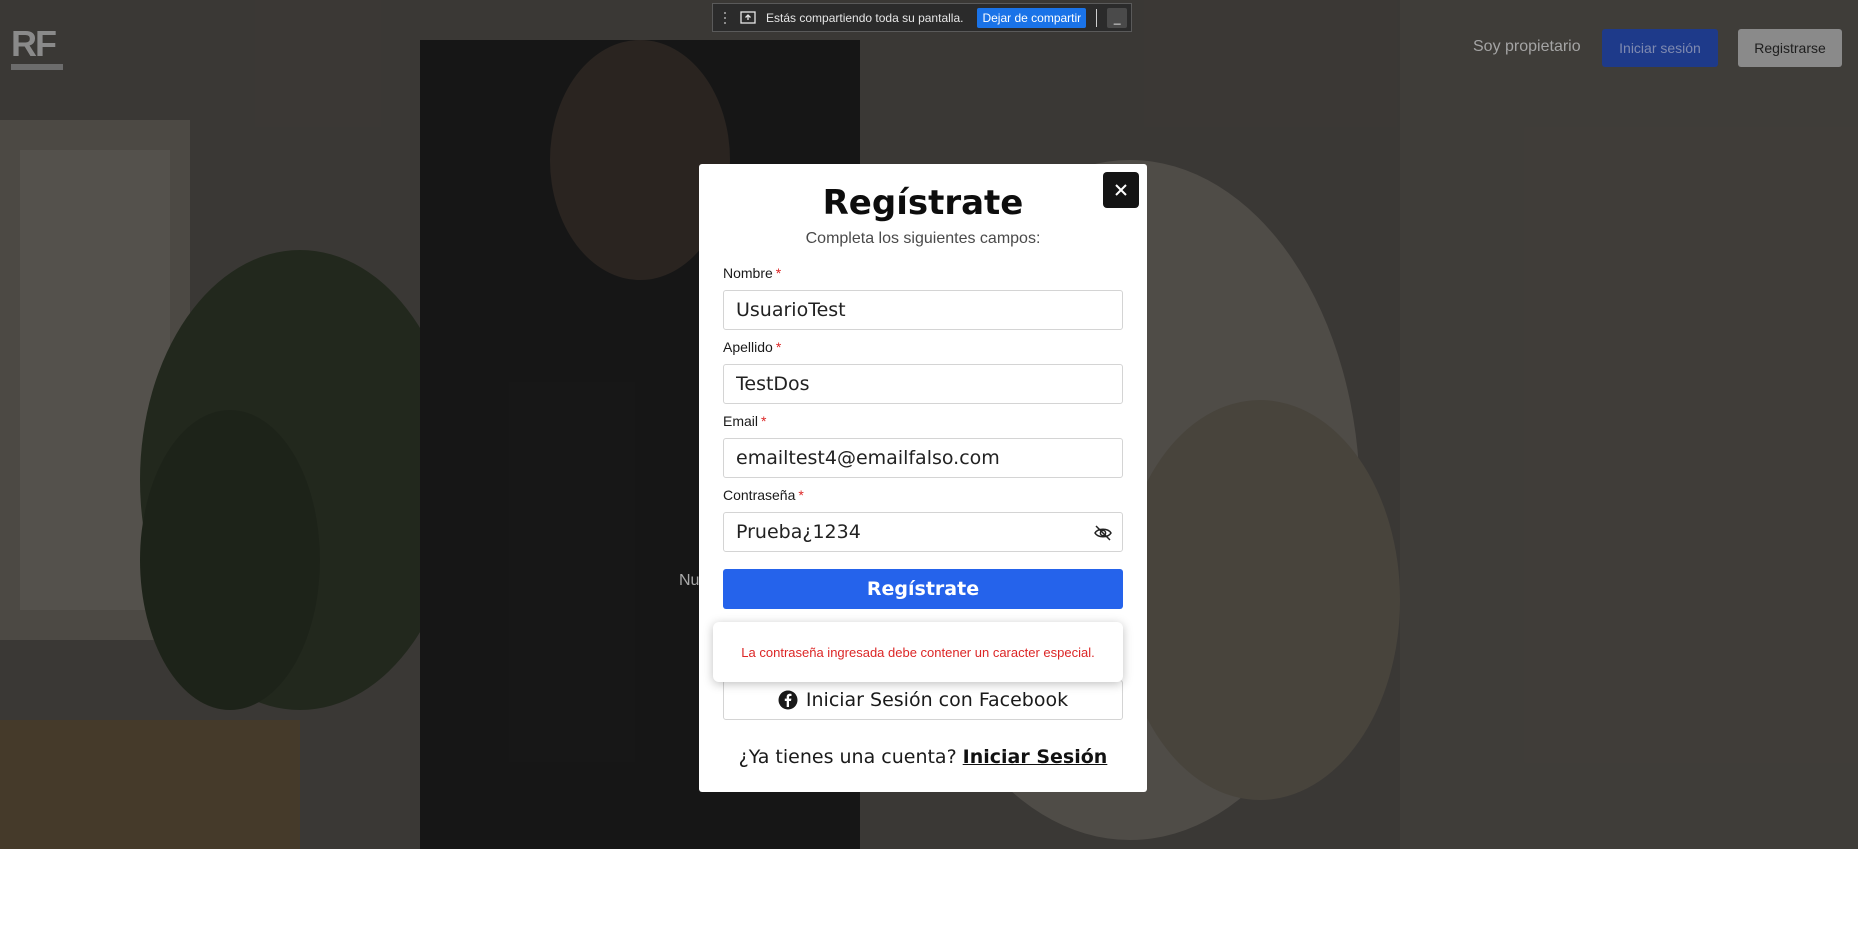 This screenshot has height=925, width=1858. Describe the element at coordinates (741, 421) in the screenshot. I see `email-label-text: Email` at that location.